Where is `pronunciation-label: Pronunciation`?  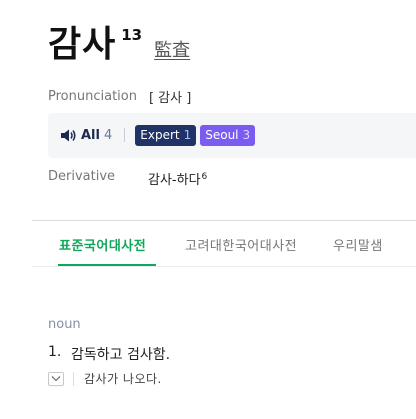
pronunciation-label: Pronunciation is located at coordinates (92, 96).